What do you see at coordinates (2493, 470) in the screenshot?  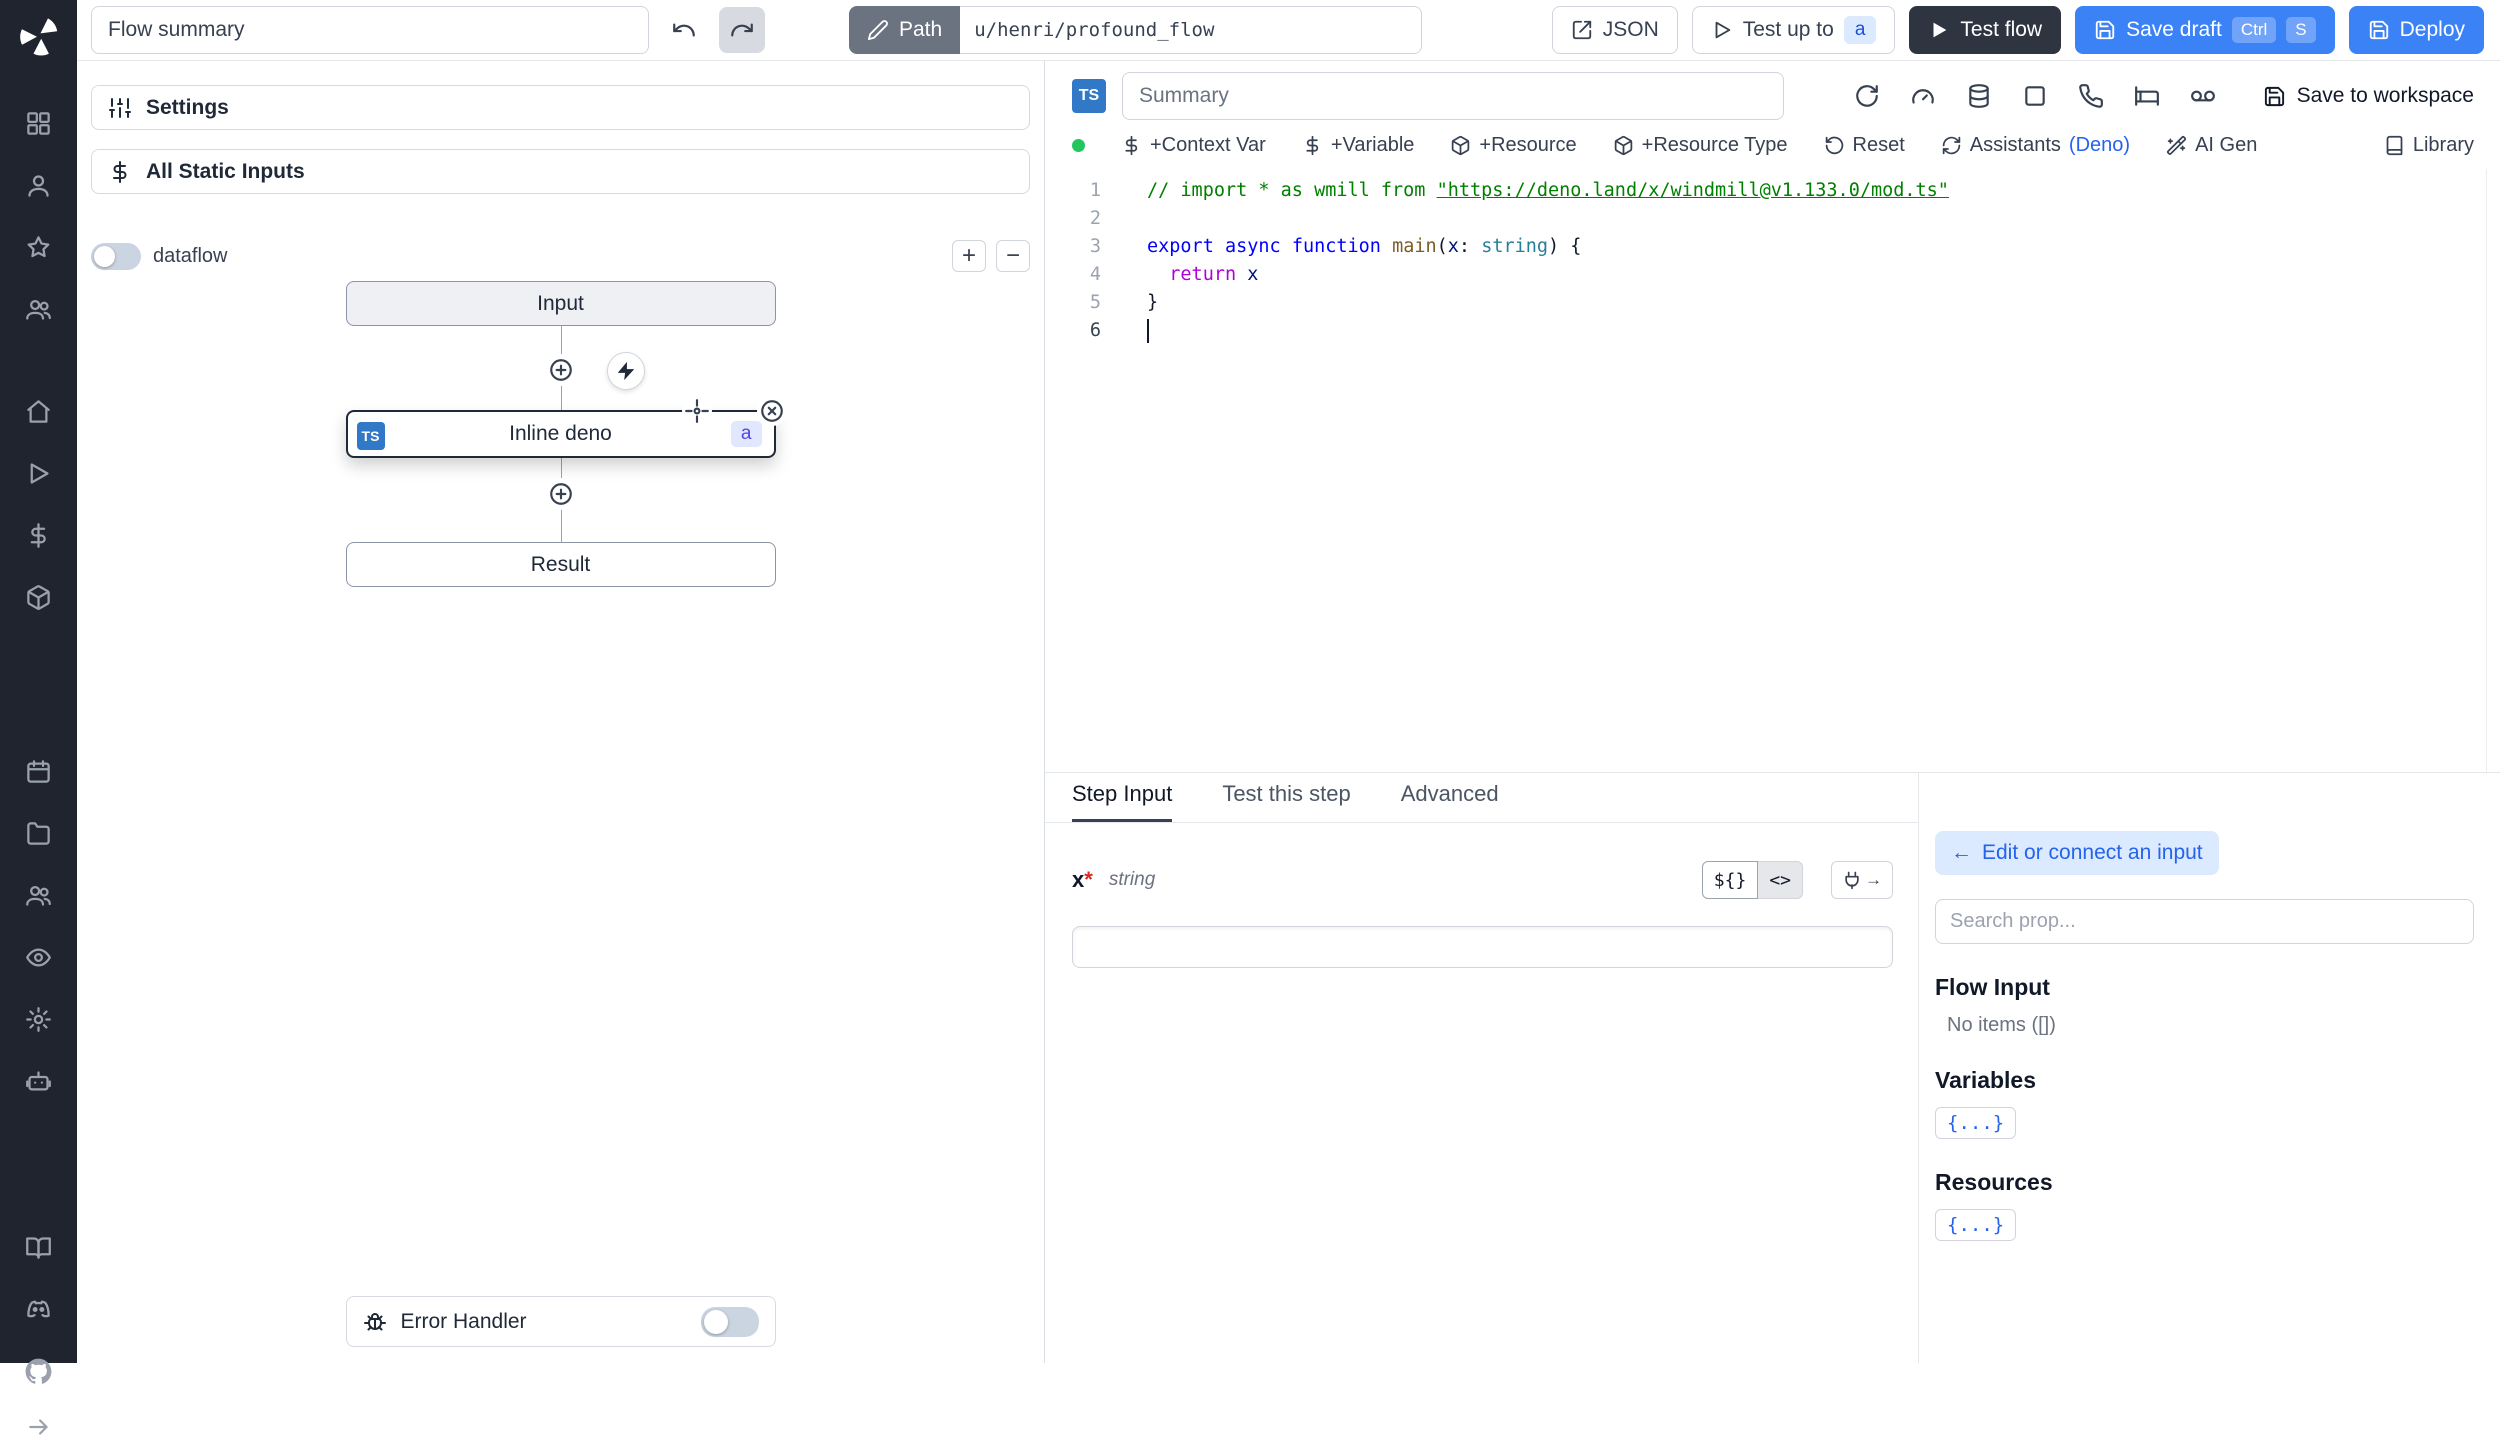 I see `editor-scrollbar` at bounding box center [2493, 470].